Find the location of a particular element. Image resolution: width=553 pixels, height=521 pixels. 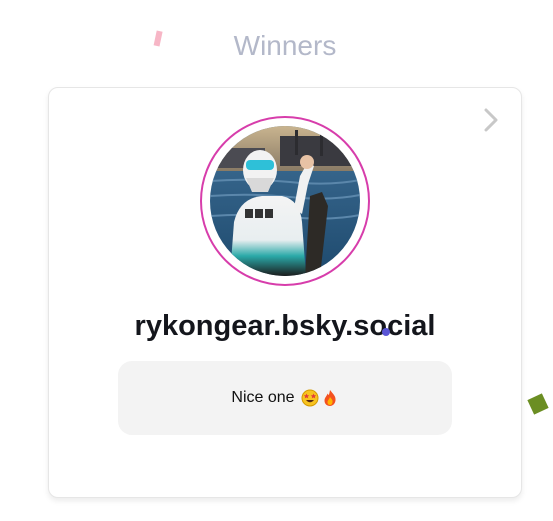

avatar-photo is located at coordinates (285, 201).